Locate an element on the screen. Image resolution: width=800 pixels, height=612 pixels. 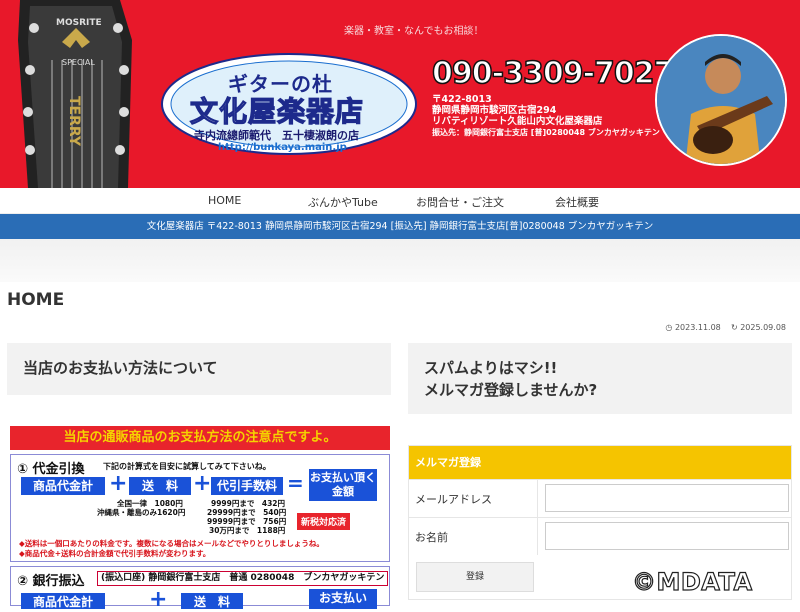
guitar-brand-text: MOSRITE is located at coordinates (79, 23).